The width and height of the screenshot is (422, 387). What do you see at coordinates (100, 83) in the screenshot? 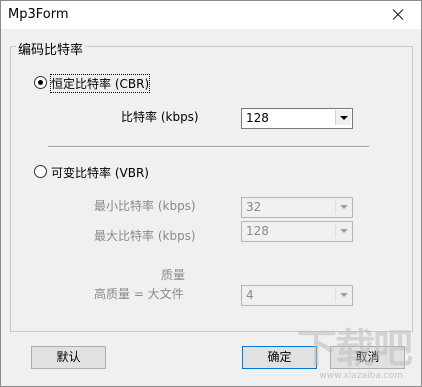
I see `cbr-radio-label: 恒定比特率 (CBR)` at bounding box center [100, 83].